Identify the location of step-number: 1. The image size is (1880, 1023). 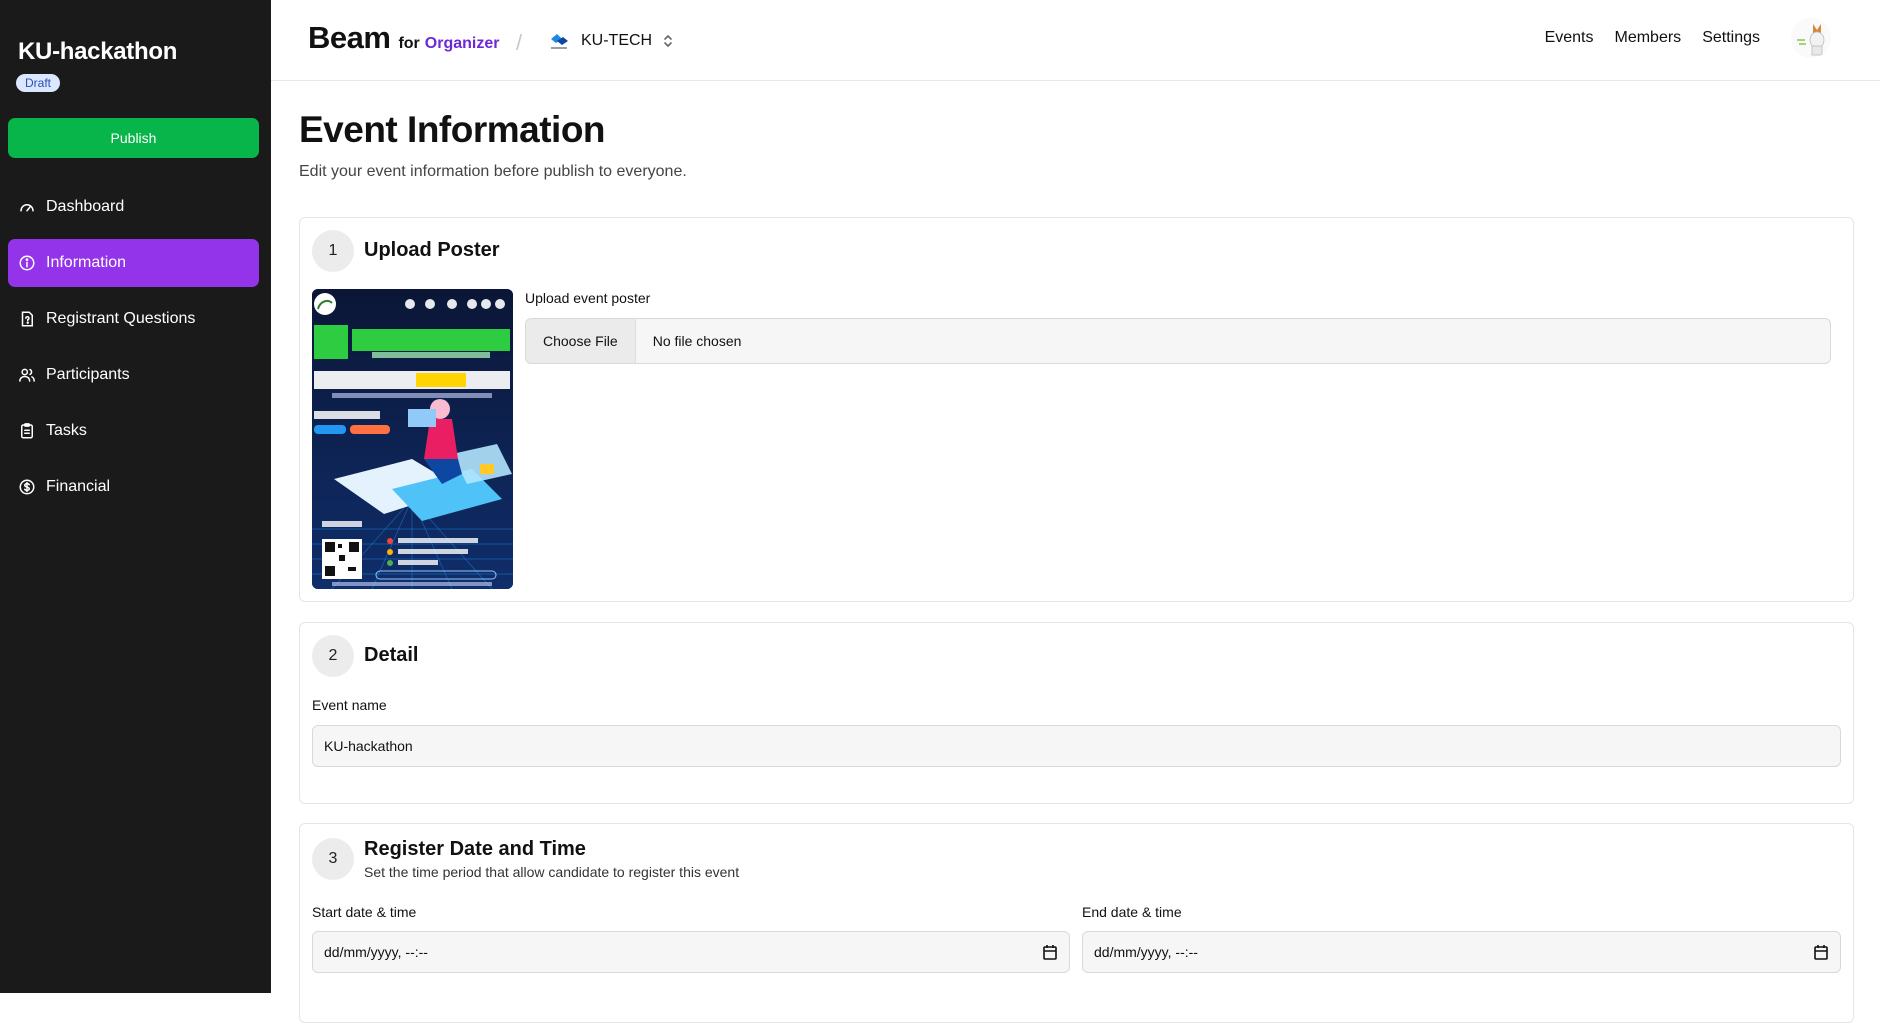
(333, 251).